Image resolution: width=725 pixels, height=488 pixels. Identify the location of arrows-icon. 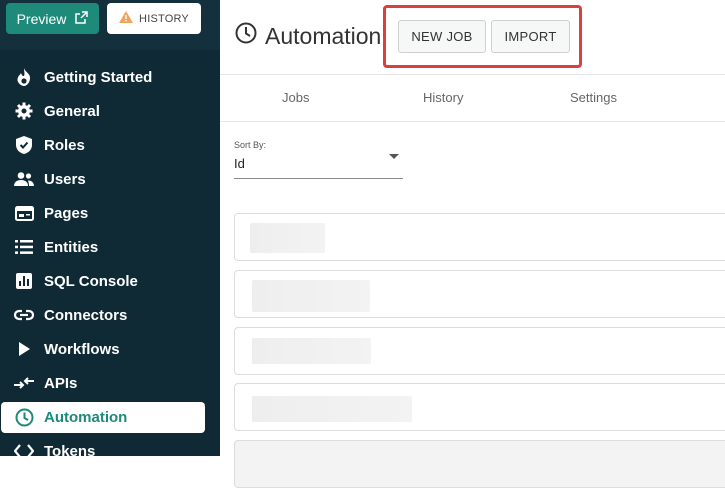
(24, 383).